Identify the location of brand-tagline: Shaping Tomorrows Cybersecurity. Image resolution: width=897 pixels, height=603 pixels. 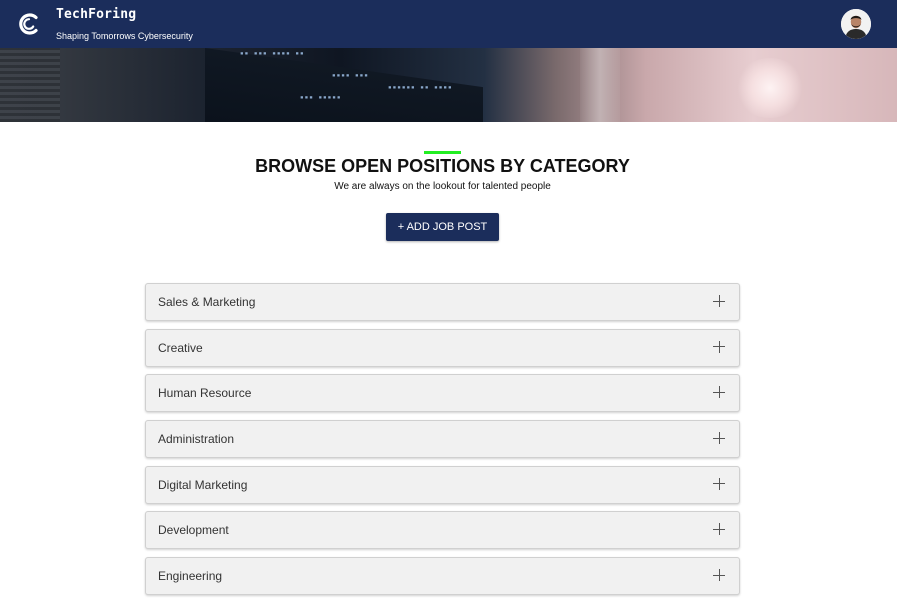
(124, 36).